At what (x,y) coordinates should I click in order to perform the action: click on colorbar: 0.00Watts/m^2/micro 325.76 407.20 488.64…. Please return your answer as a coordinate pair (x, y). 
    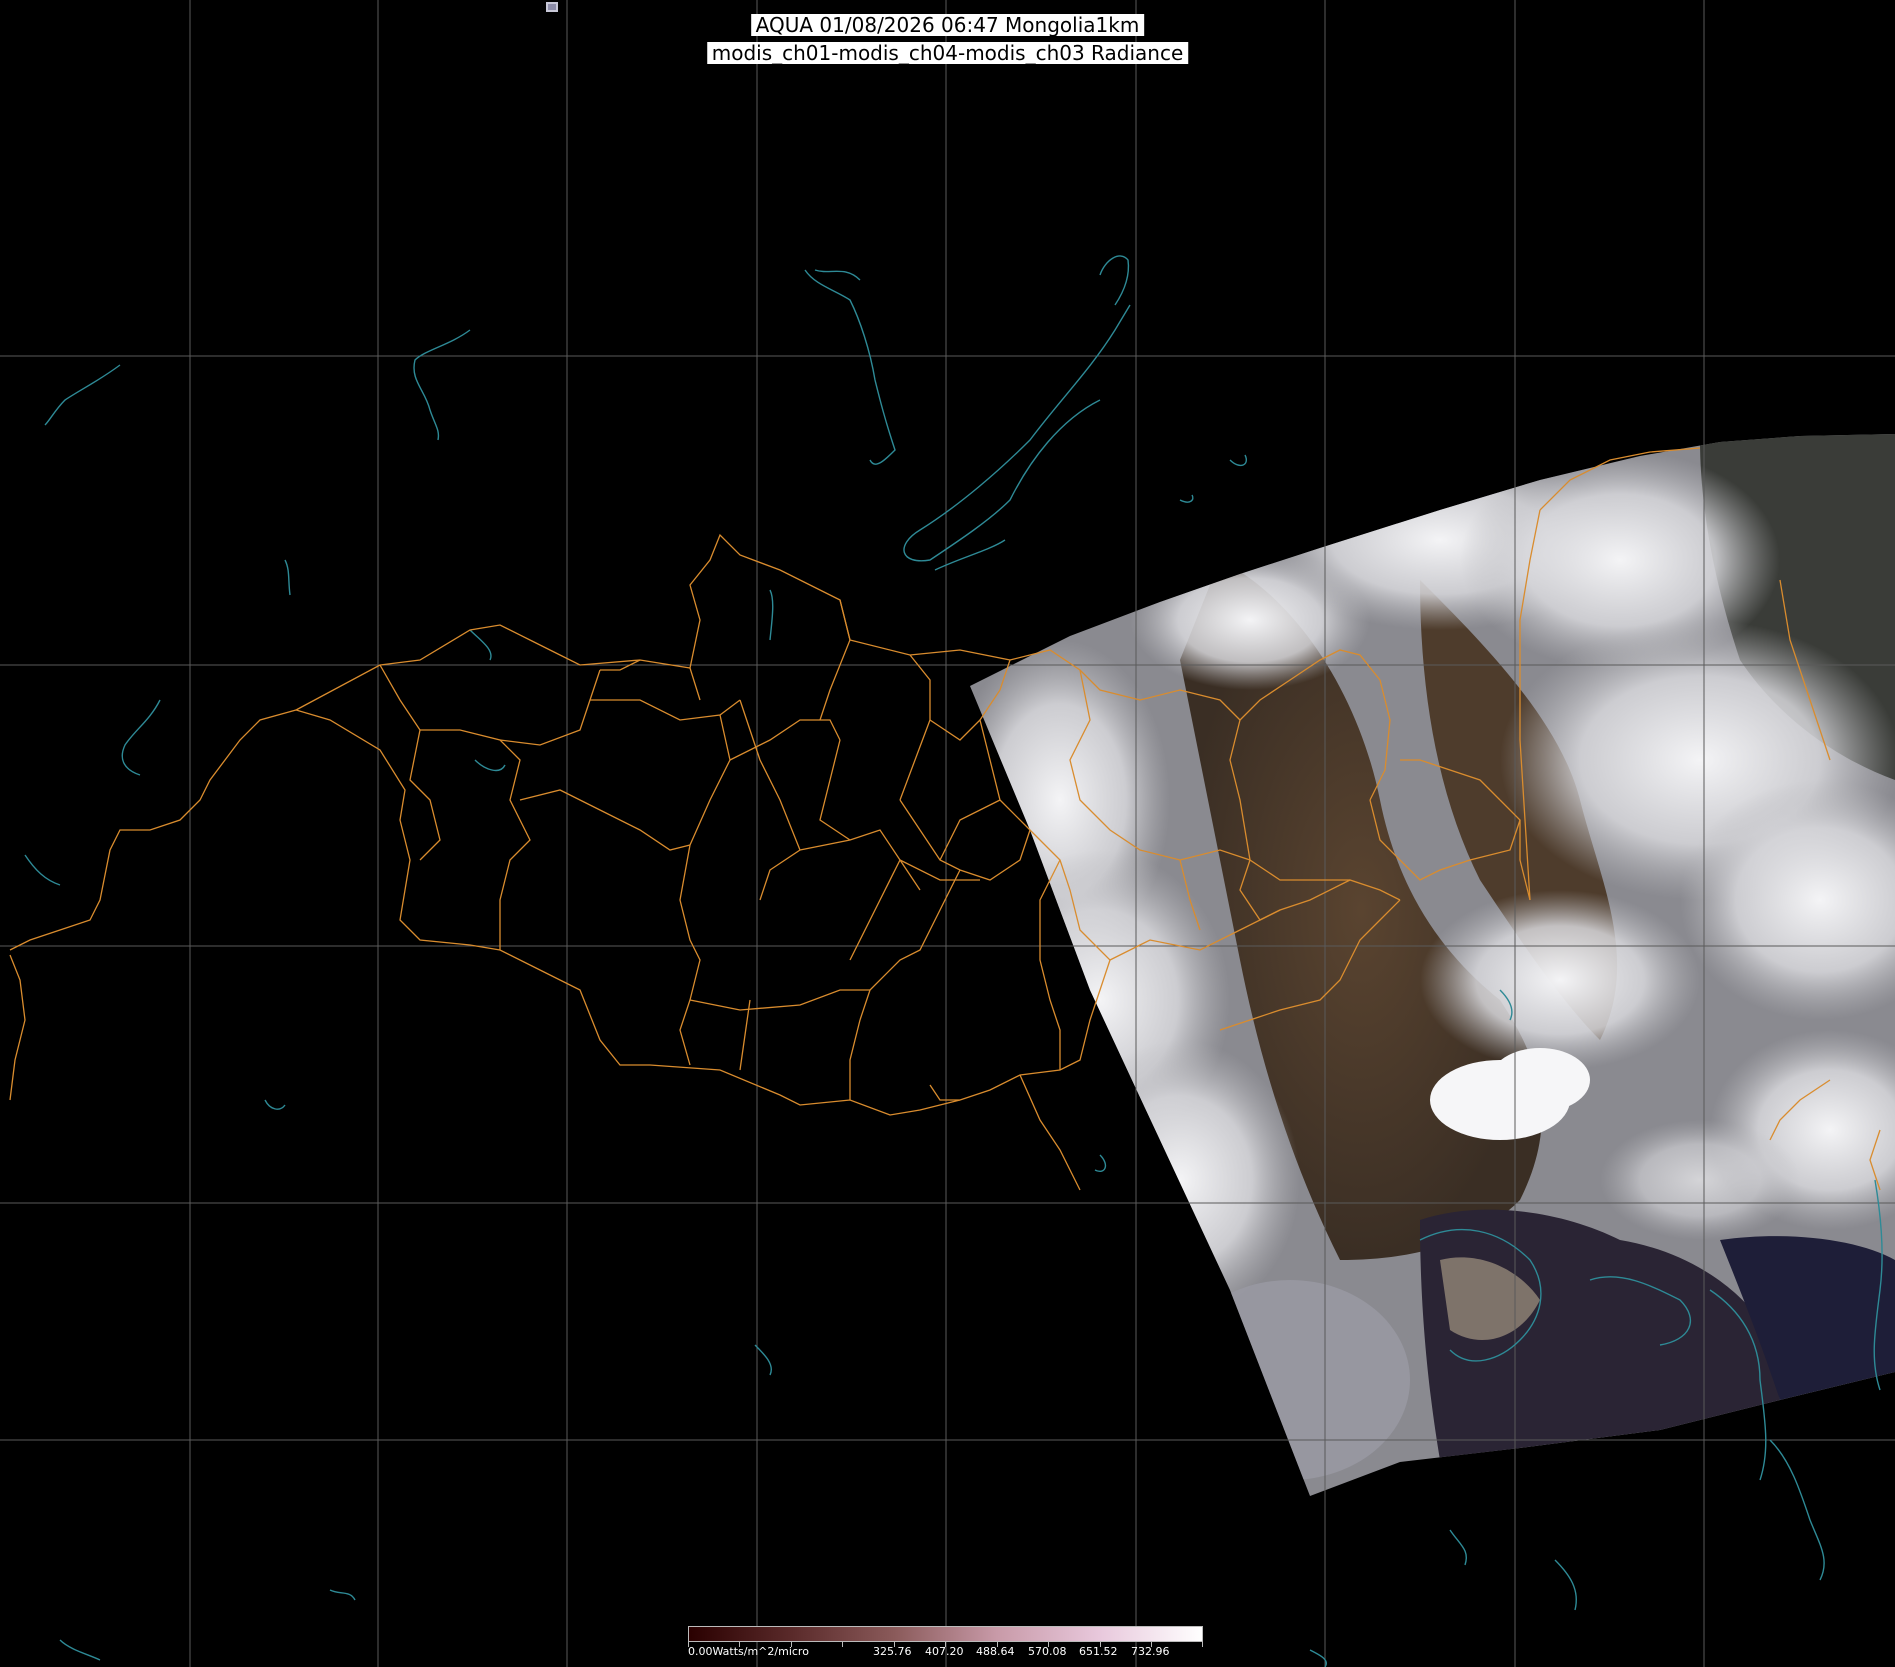
    Looking at the image, I should click on (945, 1645).